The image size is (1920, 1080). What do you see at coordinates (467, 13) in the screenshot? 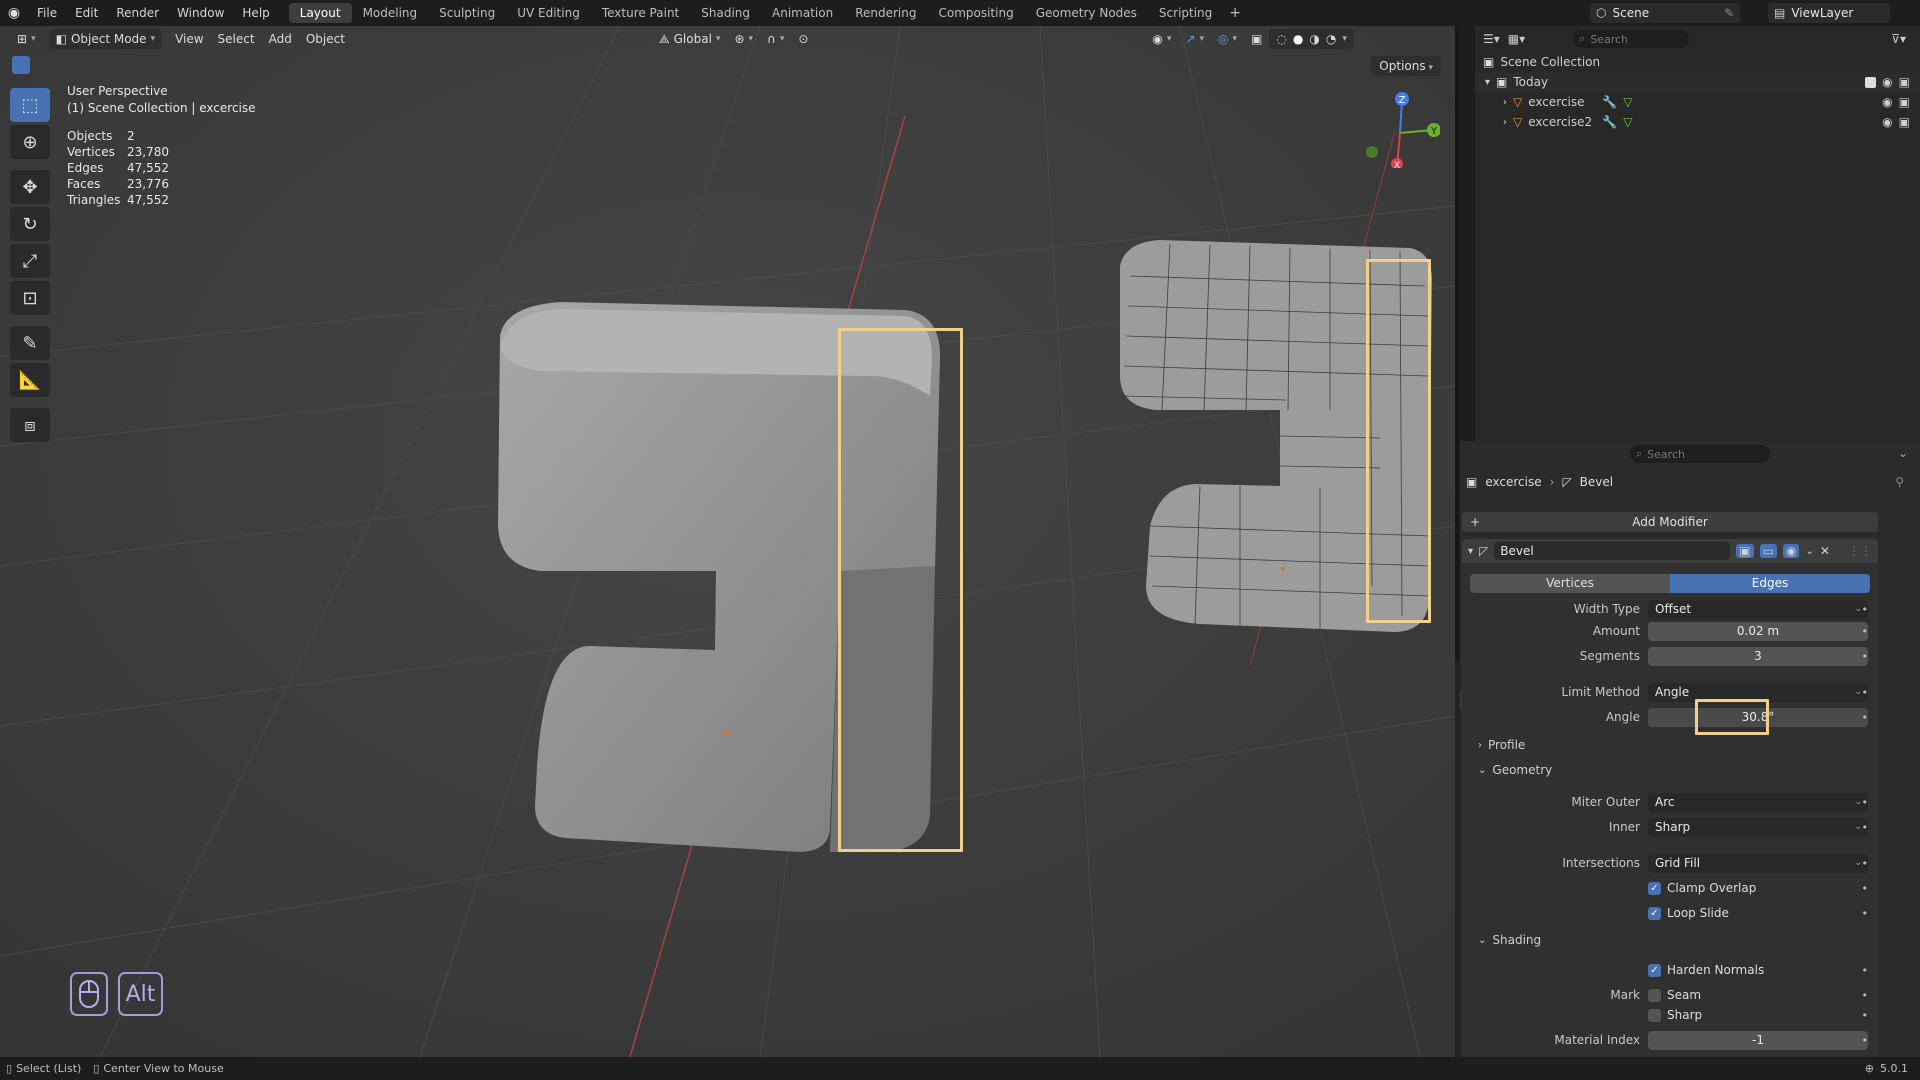
I see `tab-sculpting: Sculpting` at bounding box center [467, 13].